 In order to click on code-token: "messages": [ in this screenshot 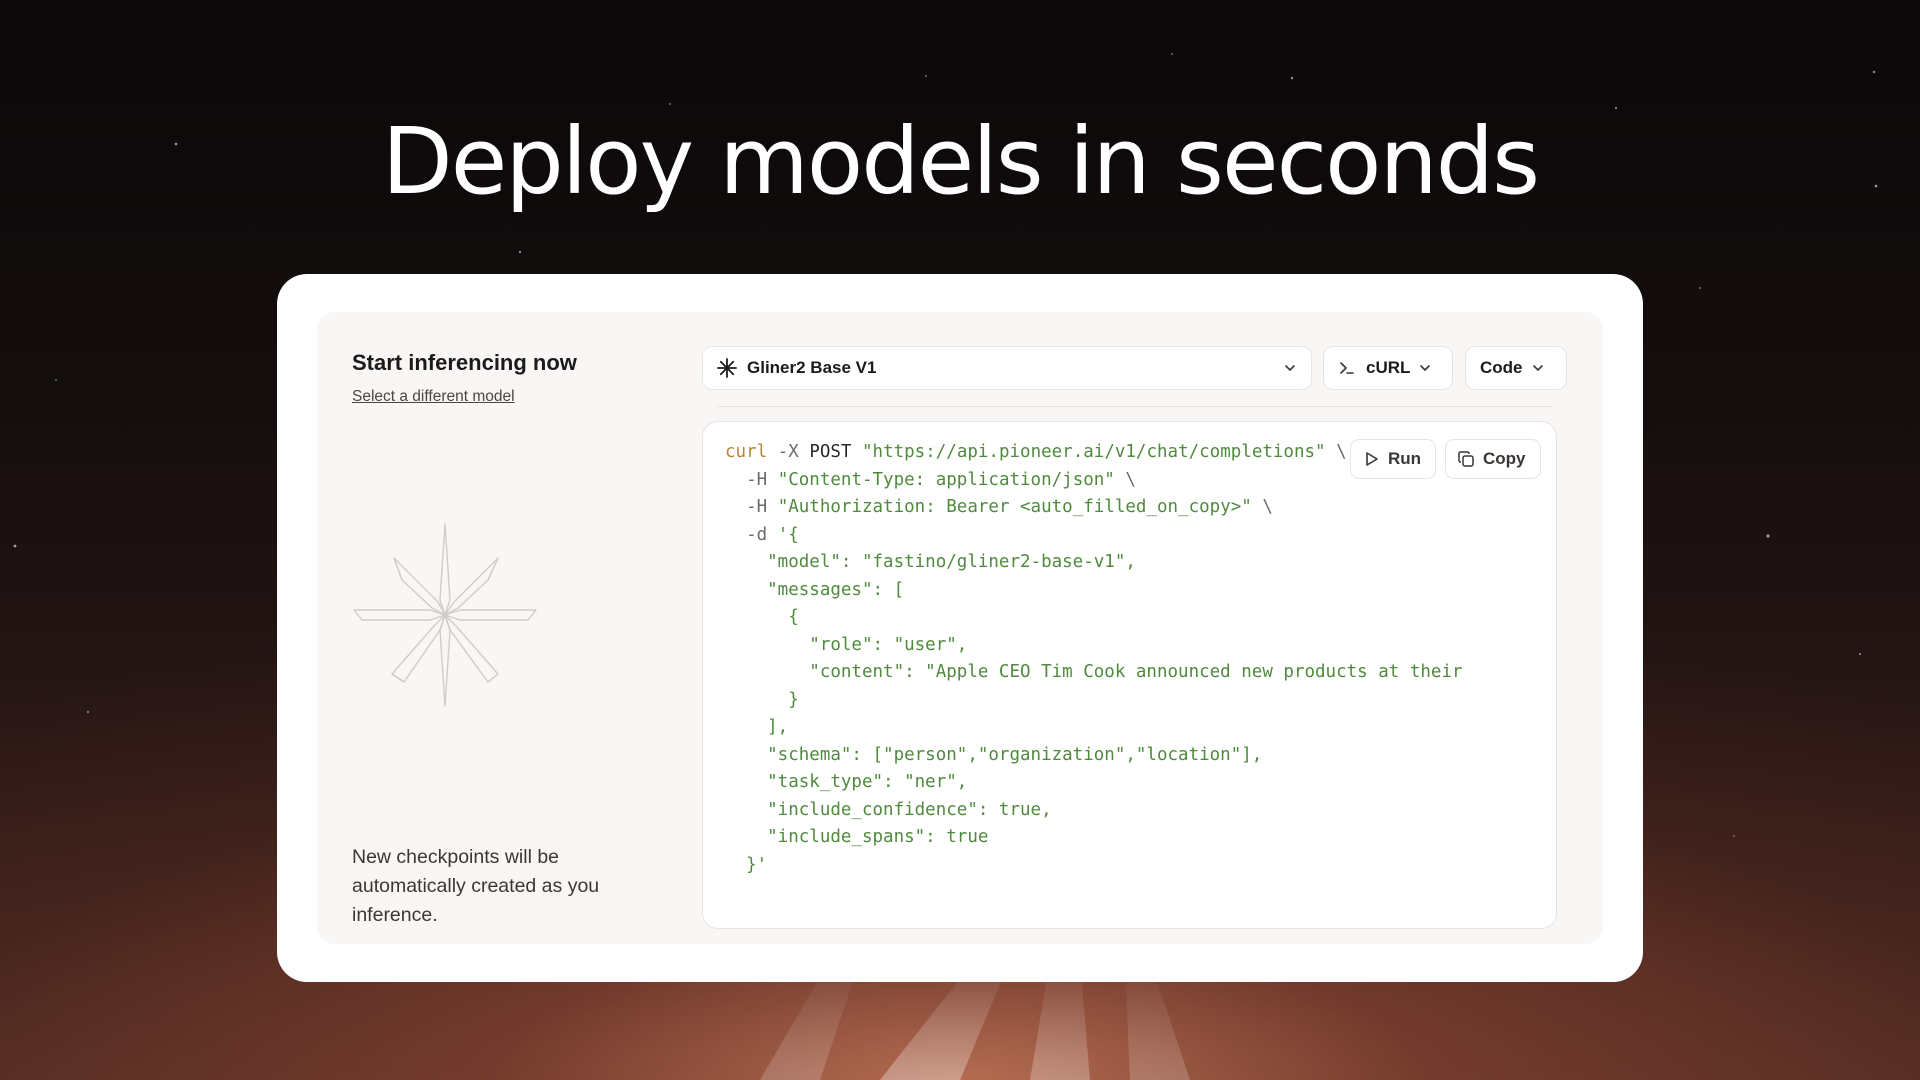, I will do `click(815, 589)`.